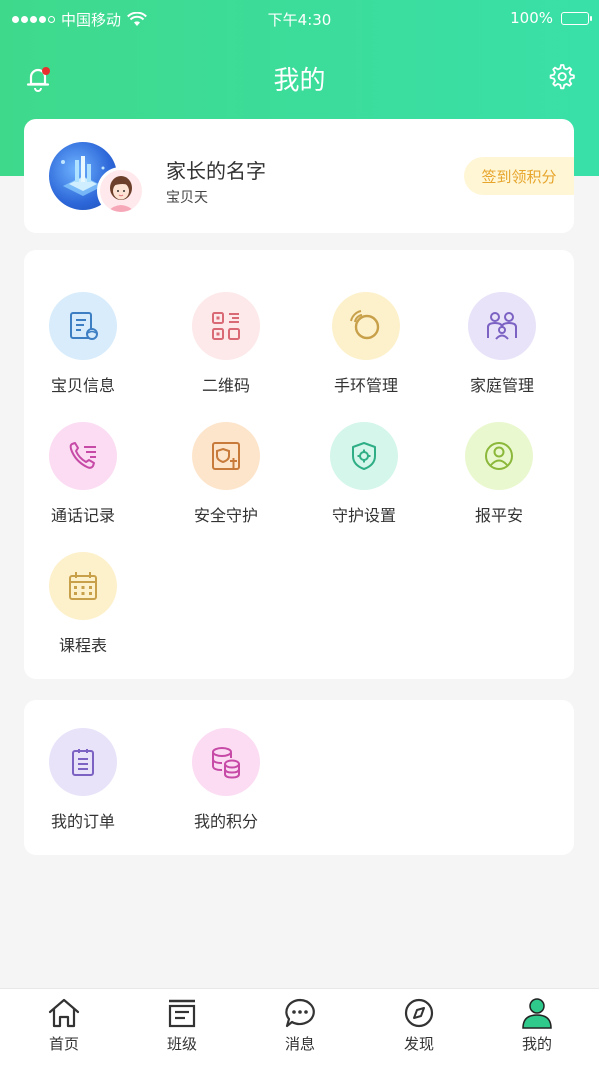  I want to click on checkin-button: 签到领积分, so click(519, 176).